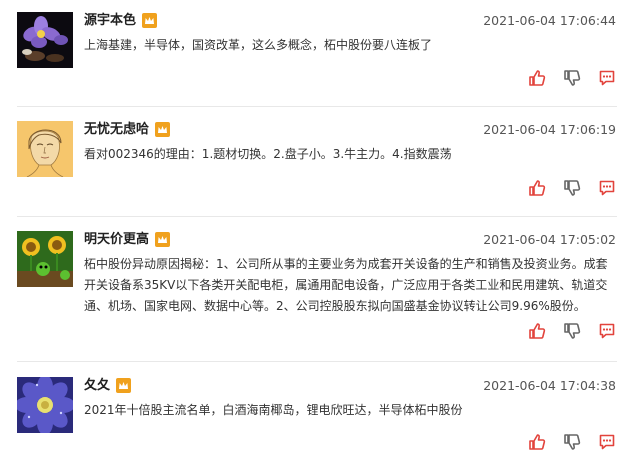  What do you see at coordinates (549, 385) in the screenshot?
I see `post-time: 2021-06-04 17:04:38` at bounding box center [549, 385].